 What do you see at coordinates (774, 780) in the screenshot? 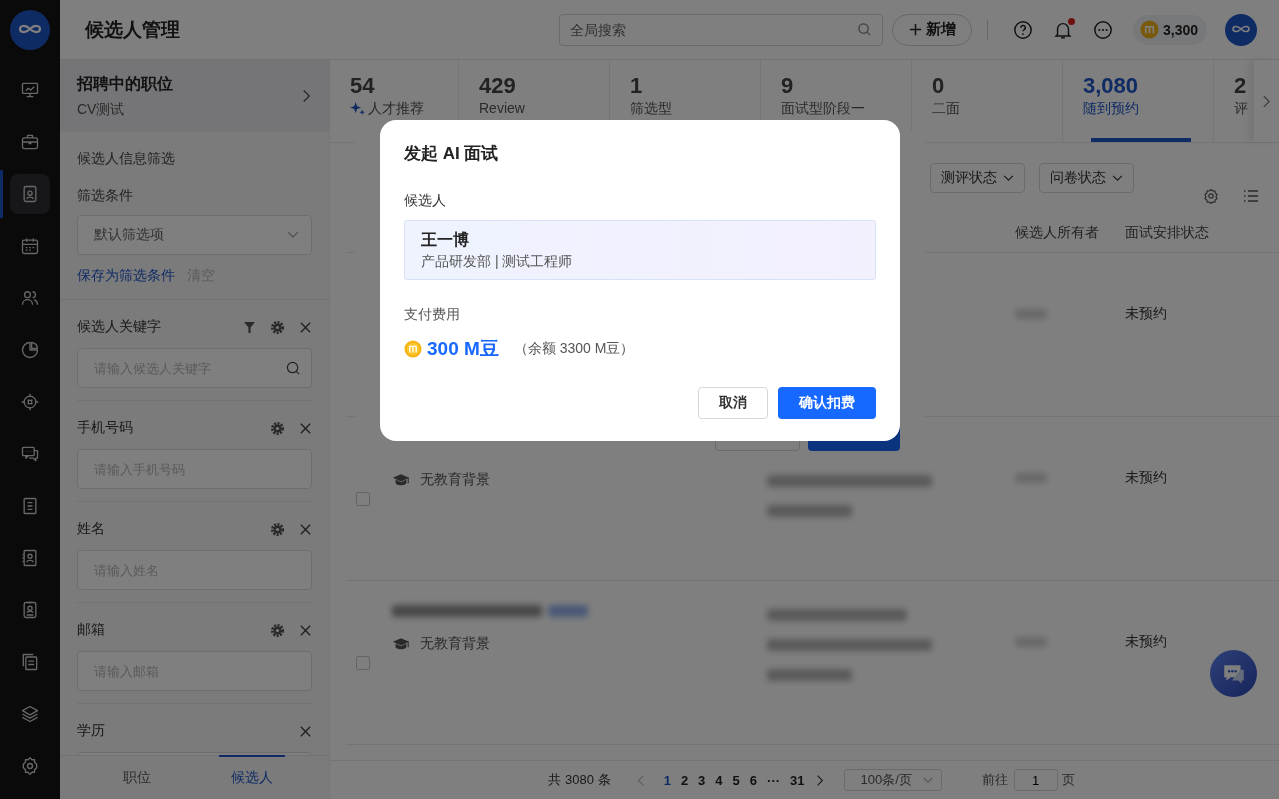
I see `page-button: ···` at bounding box center [774, 780].